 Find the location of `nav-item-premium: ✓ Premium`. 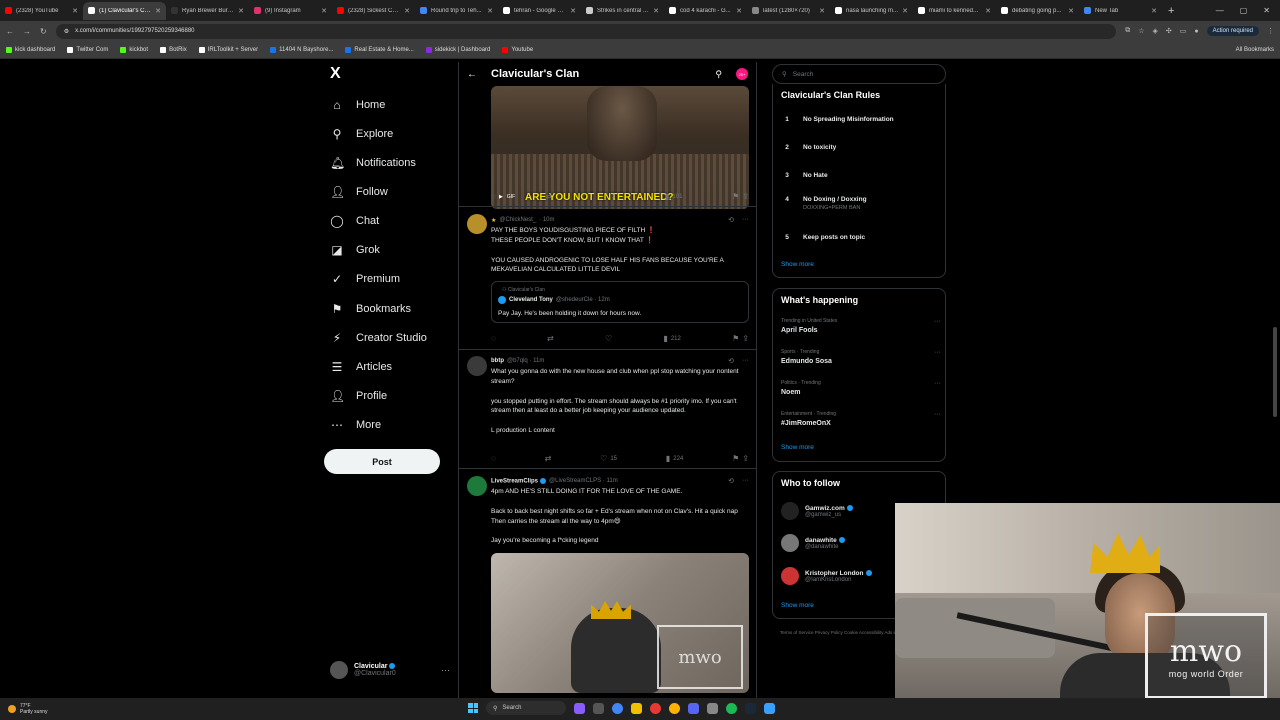

nav-item-premium: ✓ Premium is located at coordinates (365, 279).